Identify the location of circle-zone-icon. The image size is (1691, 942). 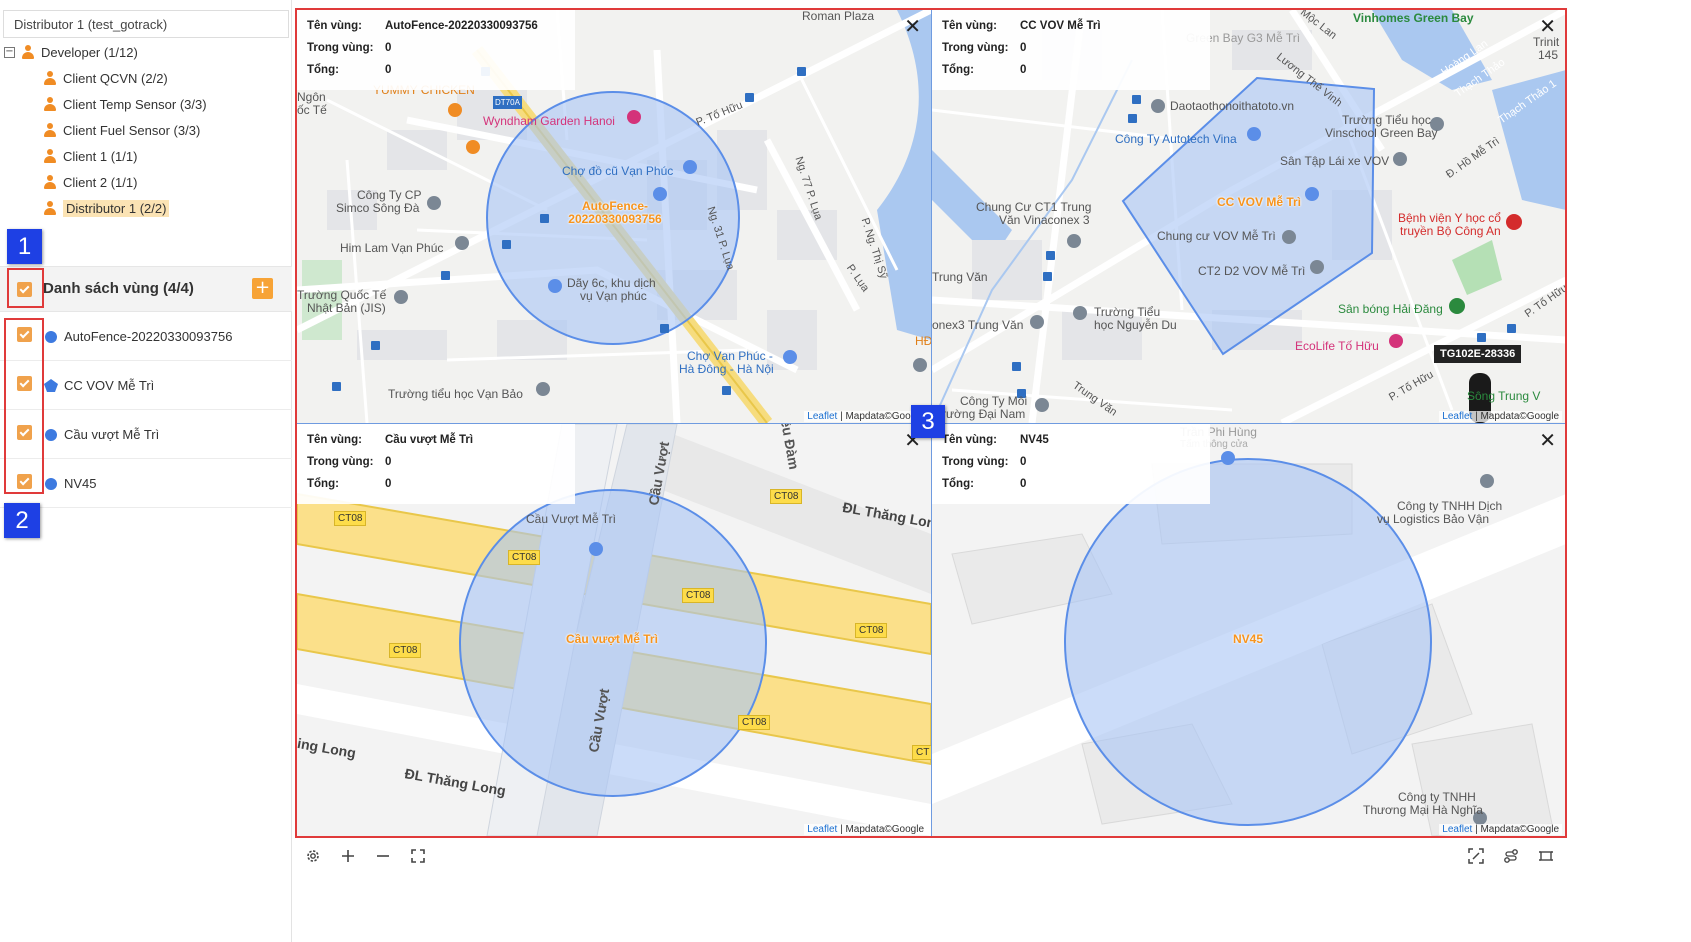
(51, 435).